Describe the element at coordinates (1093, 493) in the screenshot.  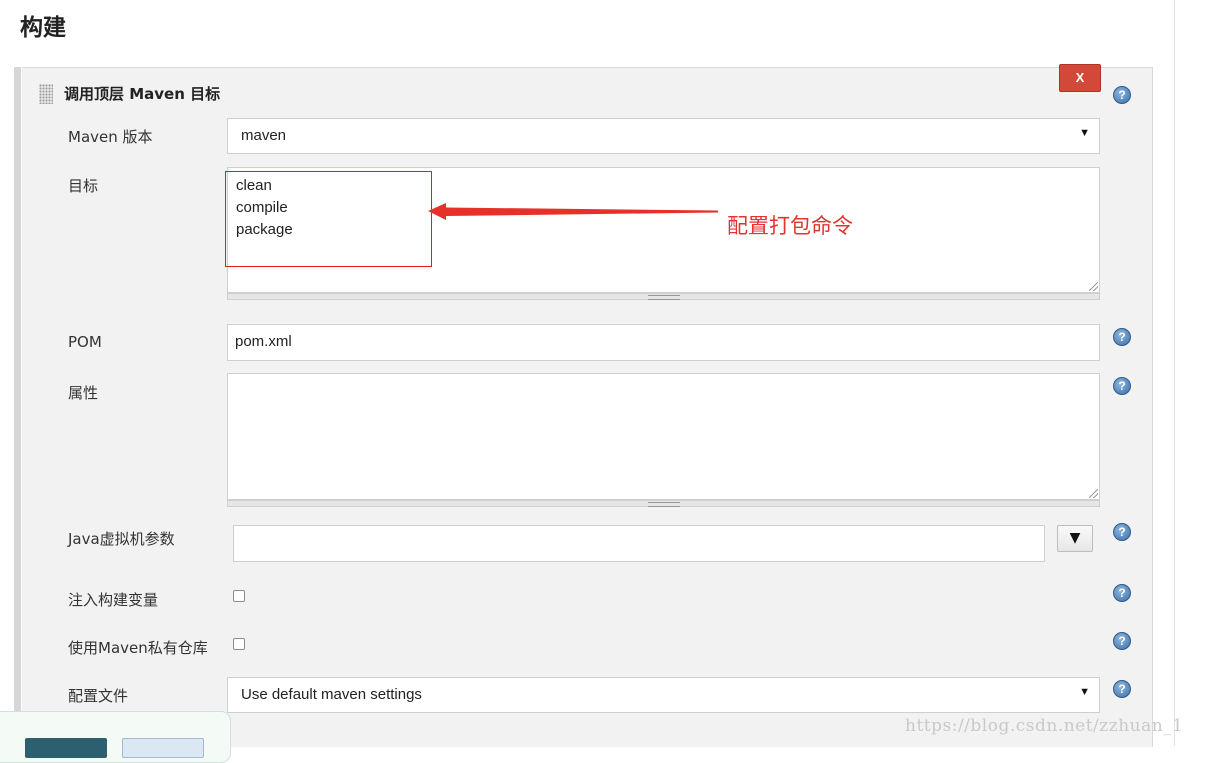
I see `resize-handle-icon` at that location.